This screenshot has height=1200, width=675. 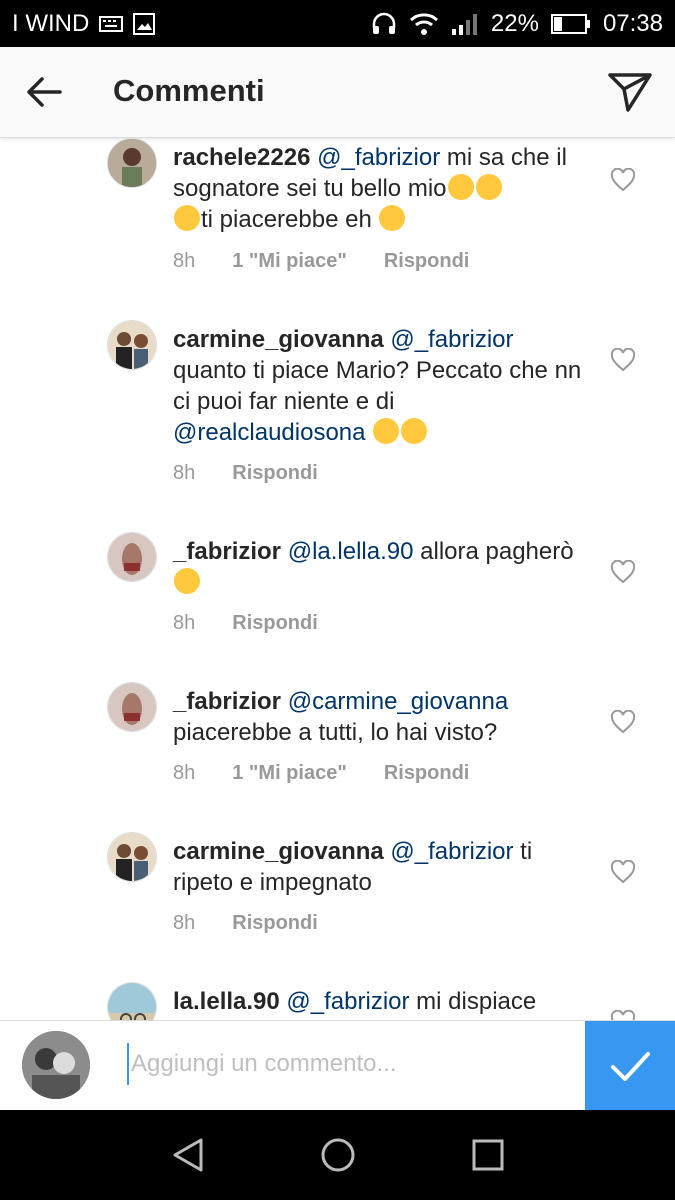 What do you see at coordinates (570, 24) in the screenshot?
I see `battery-icon` at bounding box center [570, 24].